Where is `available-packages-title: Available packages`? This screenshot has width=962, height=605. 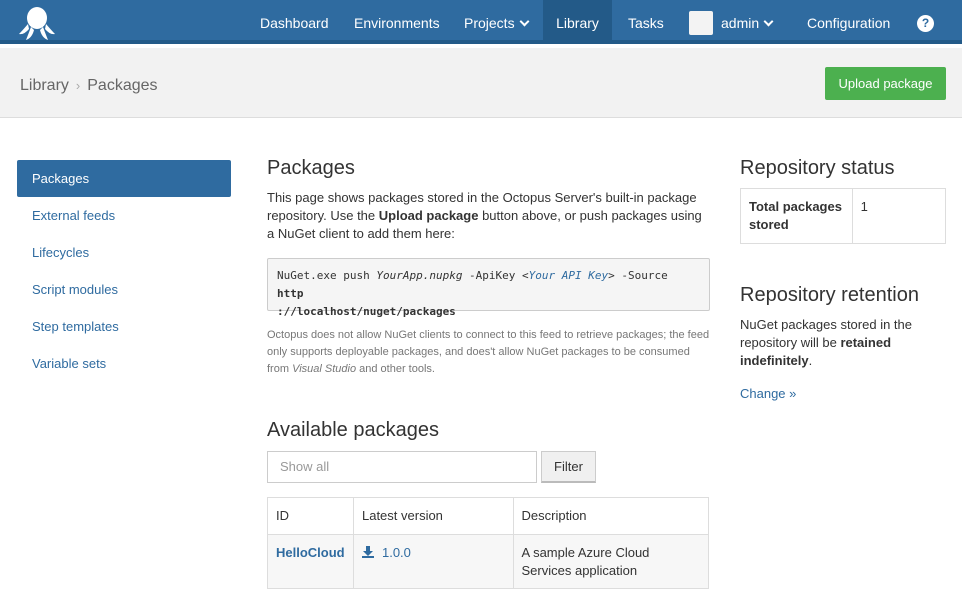 available-packages-title: Available packages is located at coordinates (353, 430).